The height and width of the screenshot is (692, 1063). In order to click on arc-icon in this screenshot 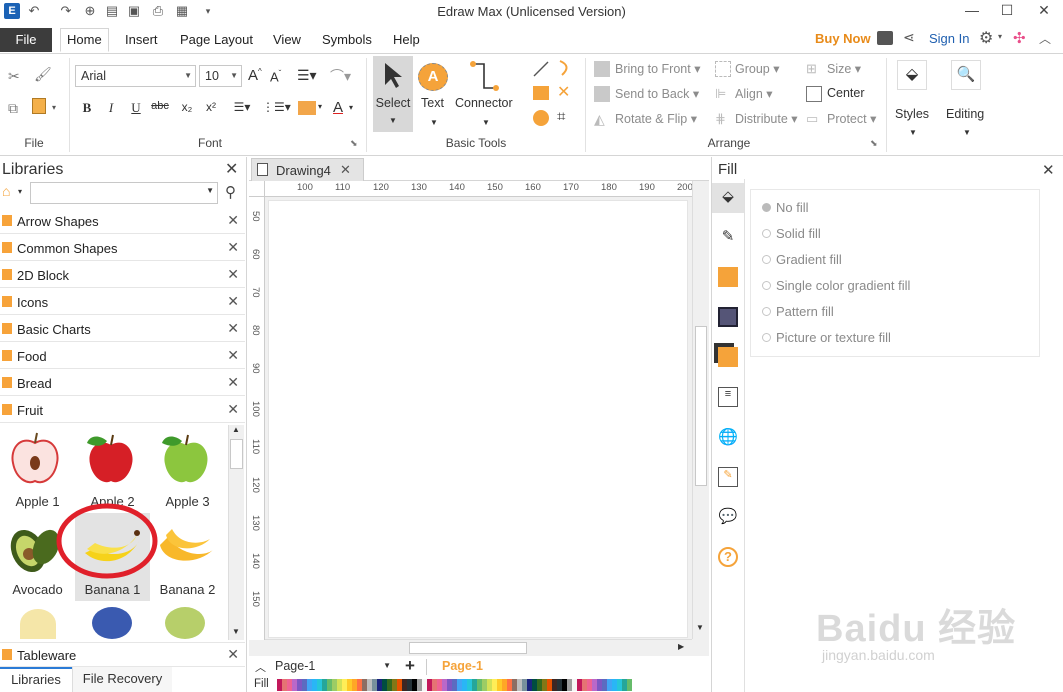, I will do `click(565, 68)`.